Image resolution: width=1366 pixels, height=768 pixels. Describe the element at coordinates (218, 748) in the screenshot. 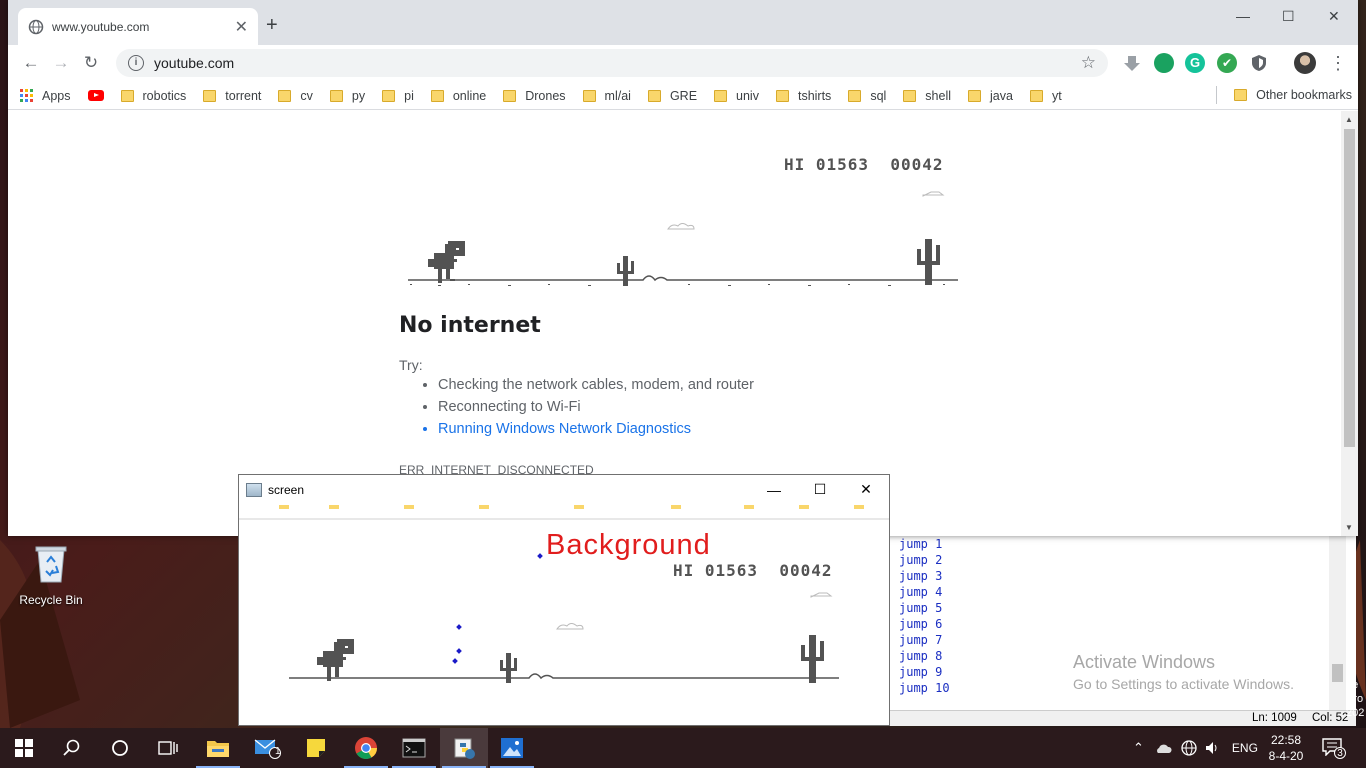

I see `file-explorer-button` at that location.